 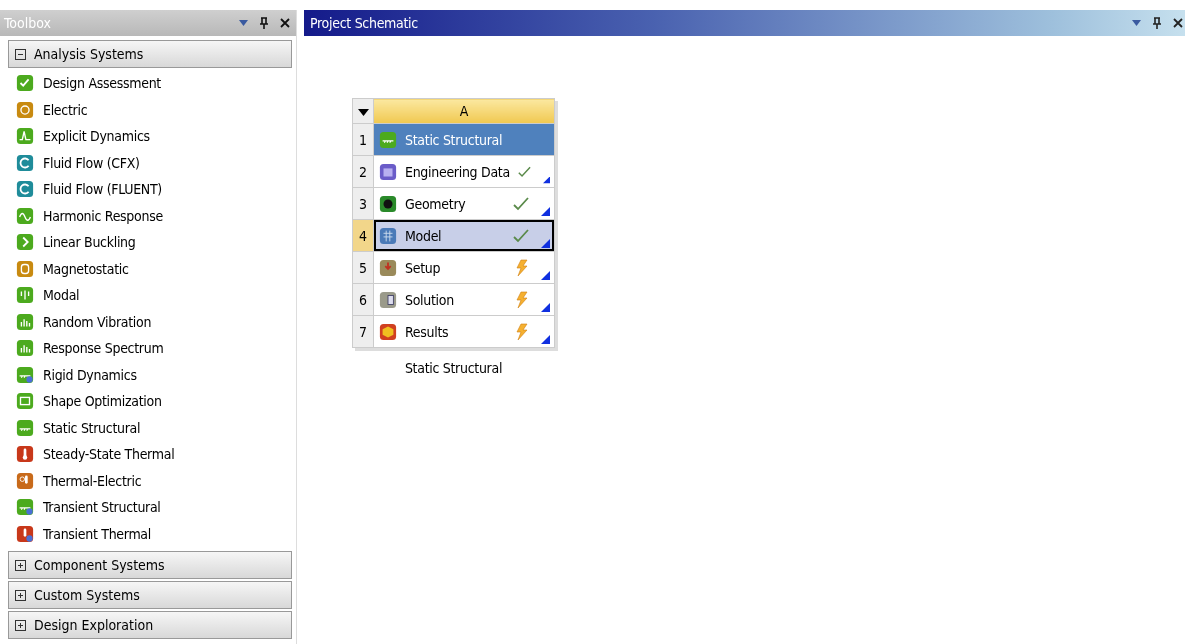 What do you see at coordinates (464, 331) in the screenshot?
I see `system-cell: Results` at bounding box center [464, 331].